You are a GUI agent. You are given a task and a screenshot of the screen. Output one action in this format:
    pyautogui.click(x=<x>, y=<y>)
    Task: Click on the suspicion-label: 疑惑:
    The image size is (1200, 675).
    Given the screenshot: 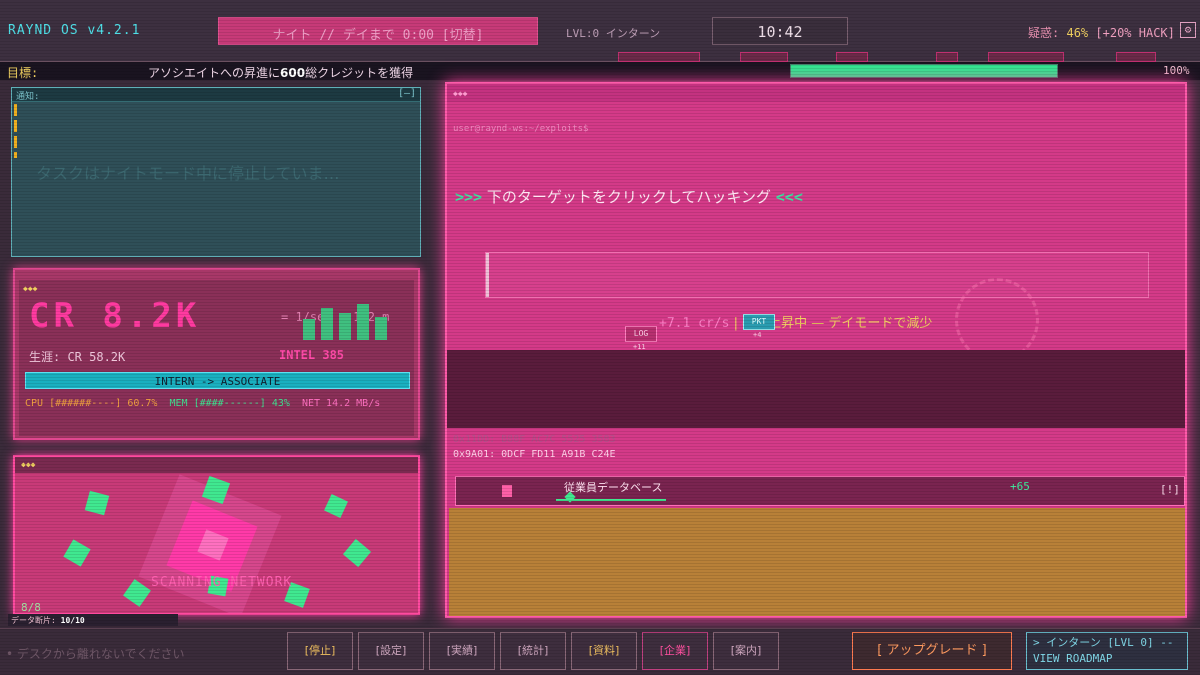 What is the action you would take?
    pyautogui.click(x=1044, y=33)
    